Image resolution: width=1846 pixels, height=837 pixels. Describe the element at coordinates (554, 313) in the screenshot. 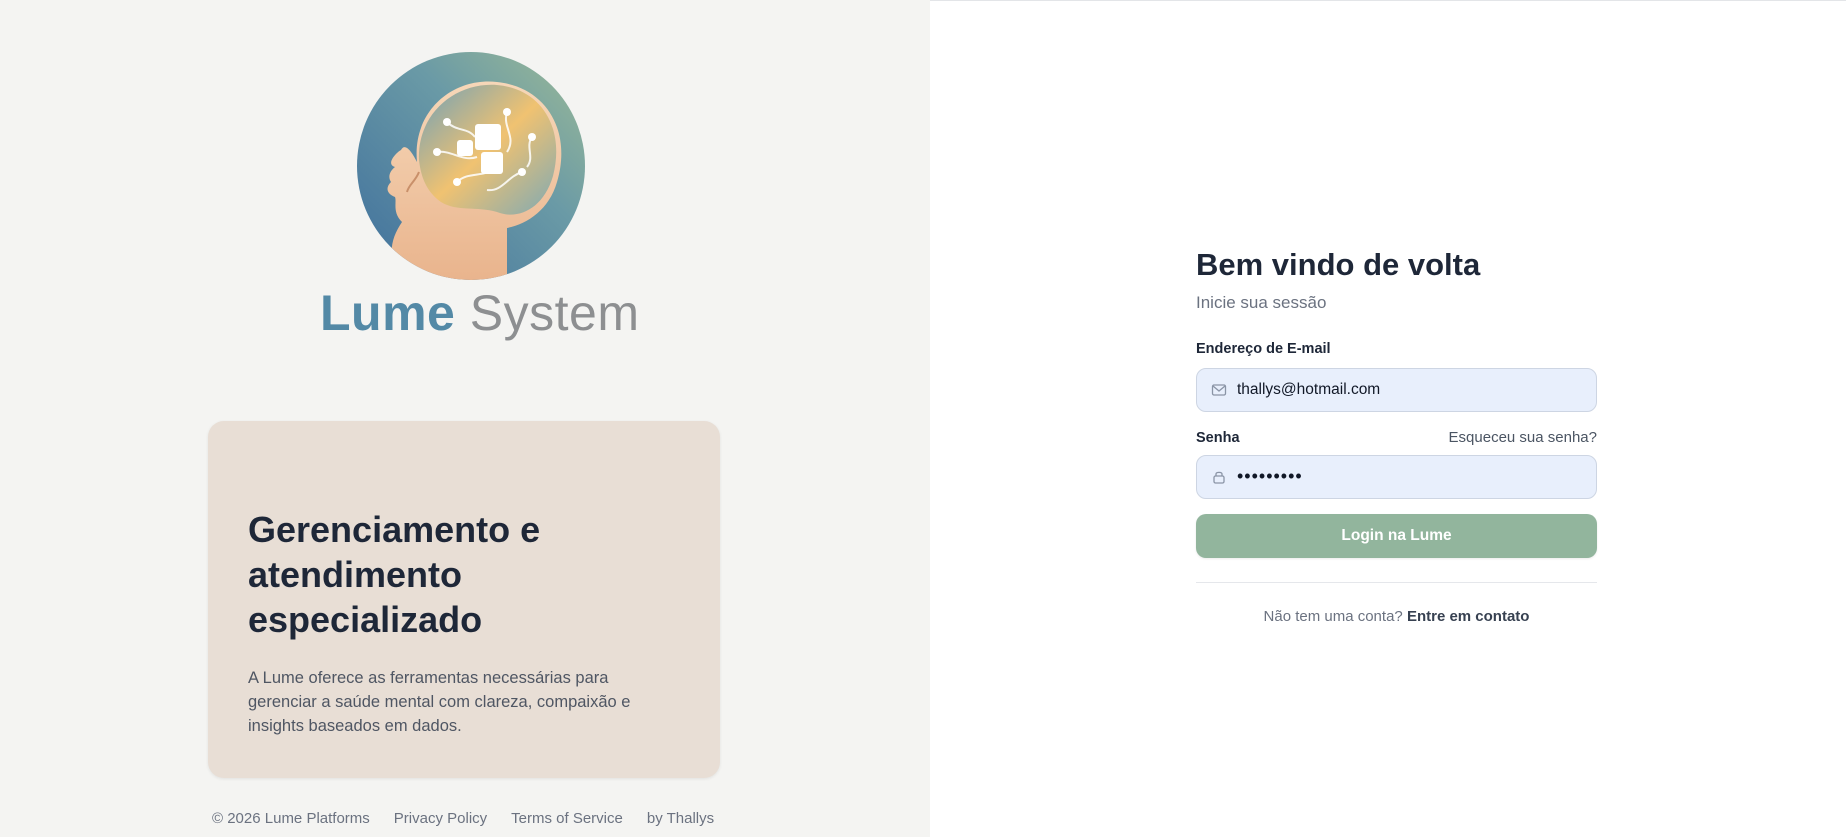

I see `brand-name-part2: System` at that location.